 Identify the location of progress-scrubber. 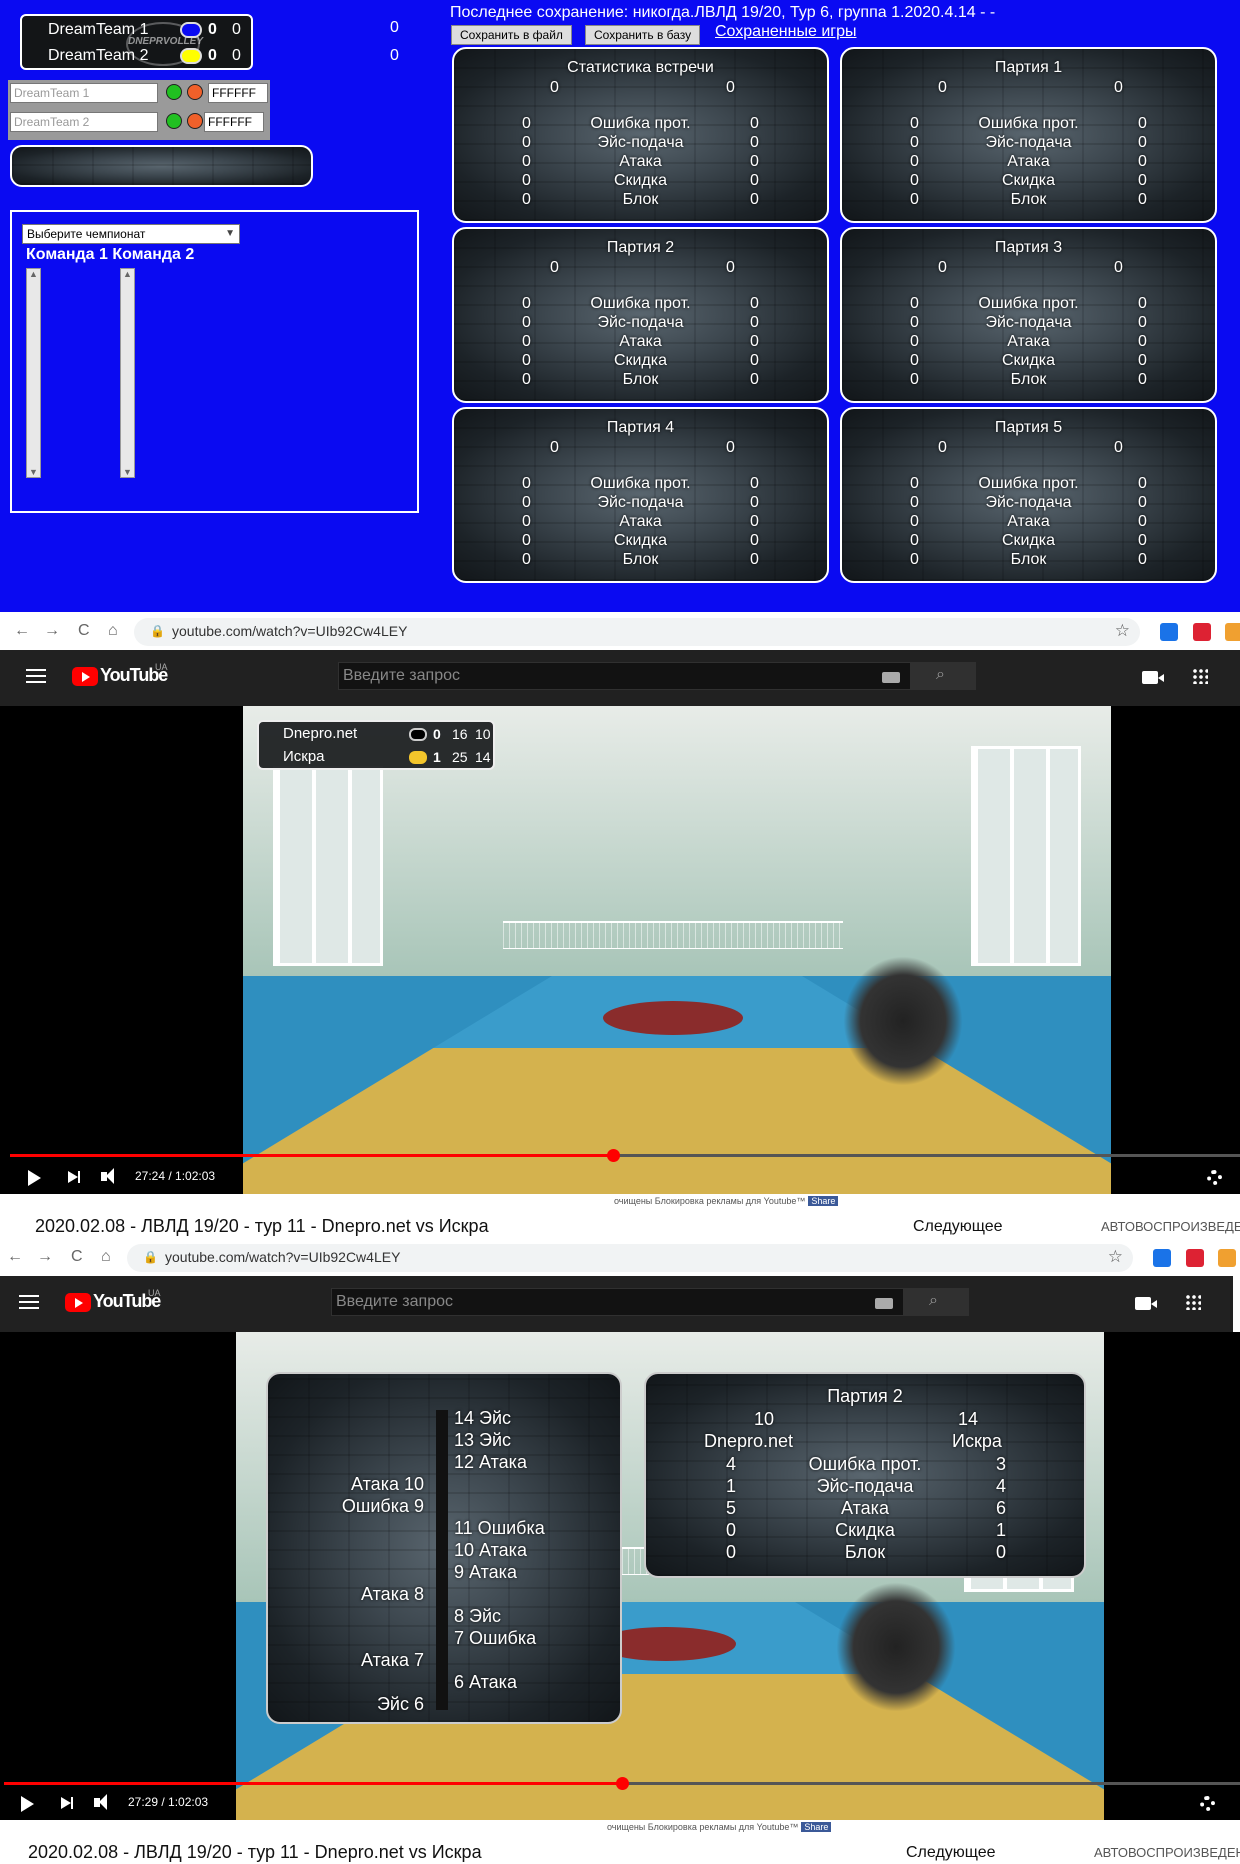
(613, 1155).